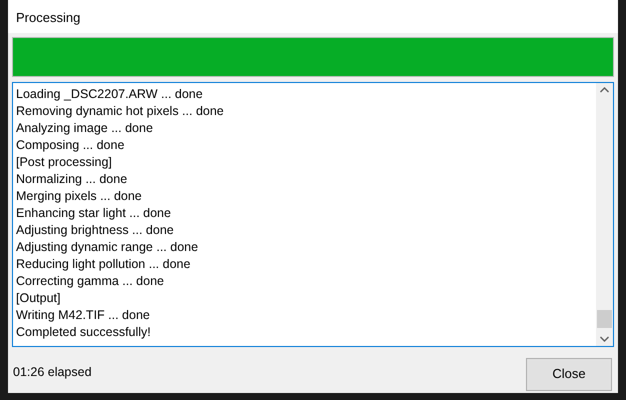  What do you see at coordinates (83, 332) in the screenshot?
I see `log-line: Completed successfully!` at bounding box center [83, 332].